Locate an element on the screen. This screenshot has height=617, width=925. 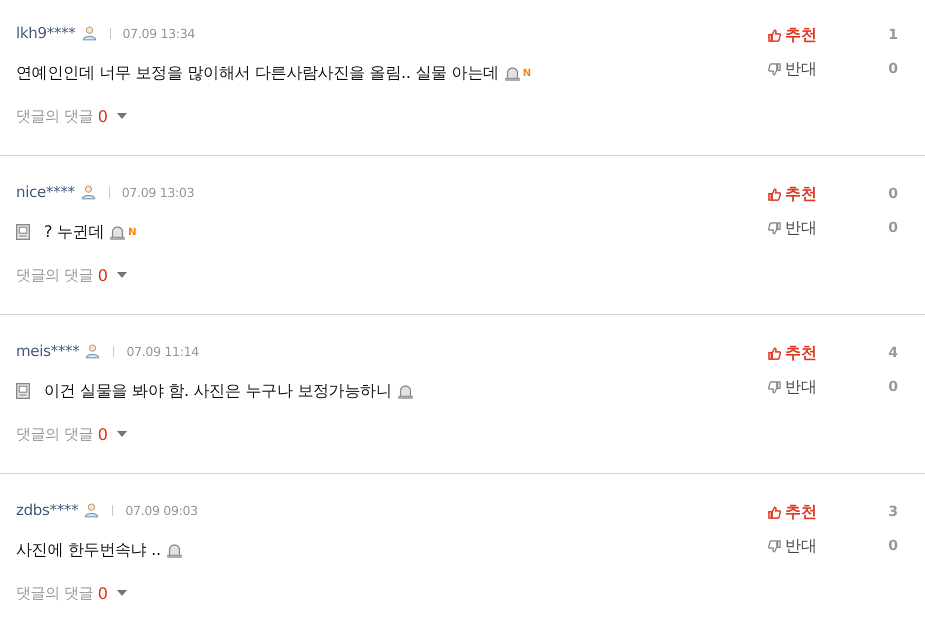
username: meis**** is located at coordinates (48, 351).